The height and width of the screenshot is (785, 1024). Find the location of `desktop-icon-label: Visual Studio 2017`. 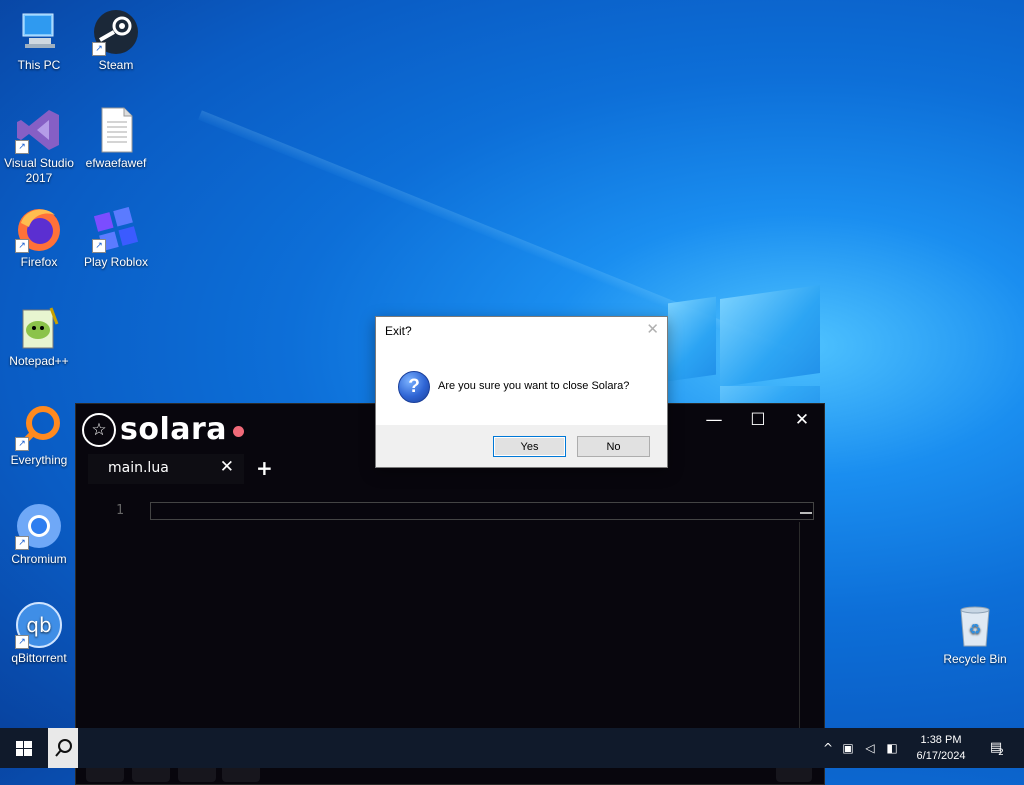

desktop-icon-label: Visual Studio 2017 is located at coordinates (39, 170).